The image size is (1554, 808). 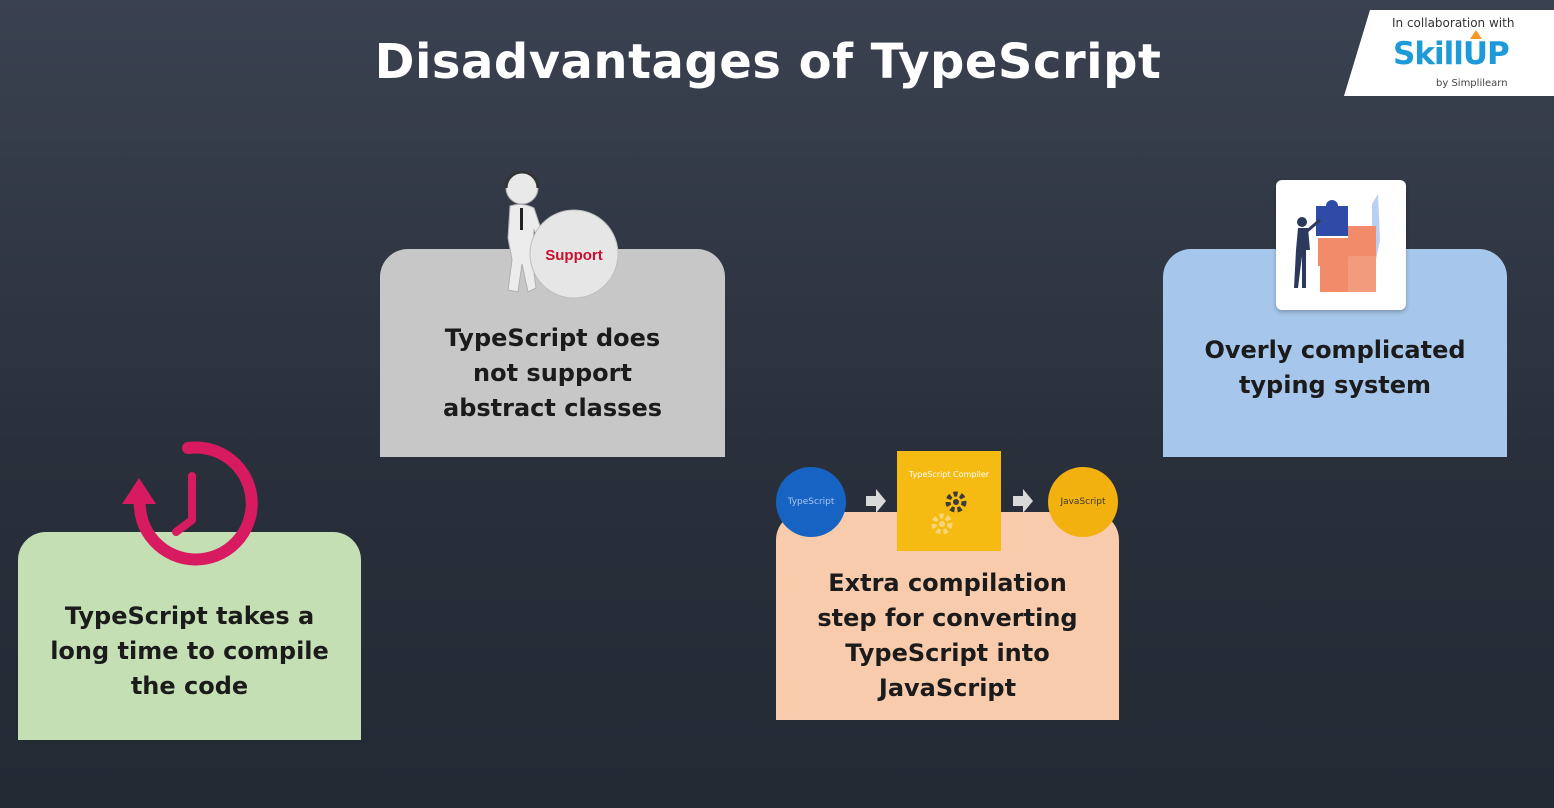 What do you see at coordinates (947, 653) in the screenshot?
I see `card-line: TypeScript into` at bounding box center [947, 653].